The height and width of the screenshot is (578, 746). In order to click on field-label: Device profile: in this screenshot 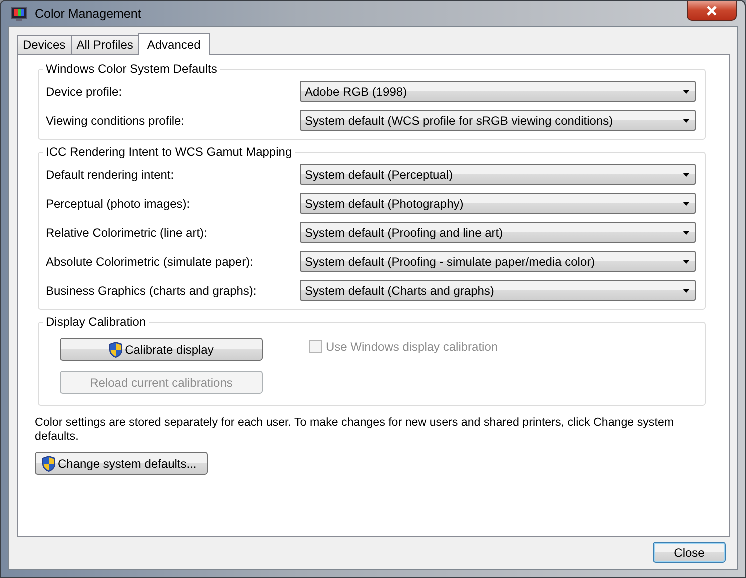, I will do `click(84, 91)`.